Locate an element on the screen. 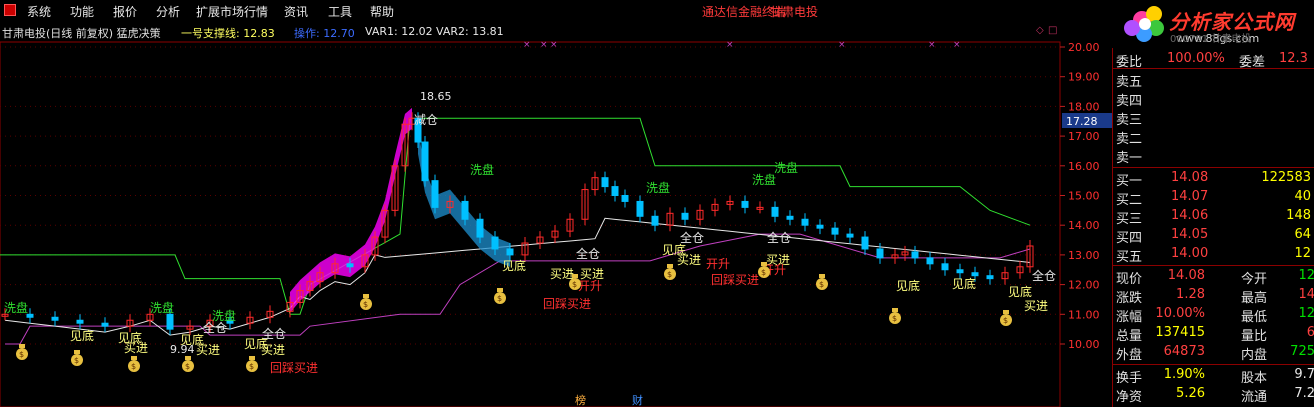 This screenshot has height=407, width=1314. price-tick: 10.00 is located at coordinates (1084, 344).